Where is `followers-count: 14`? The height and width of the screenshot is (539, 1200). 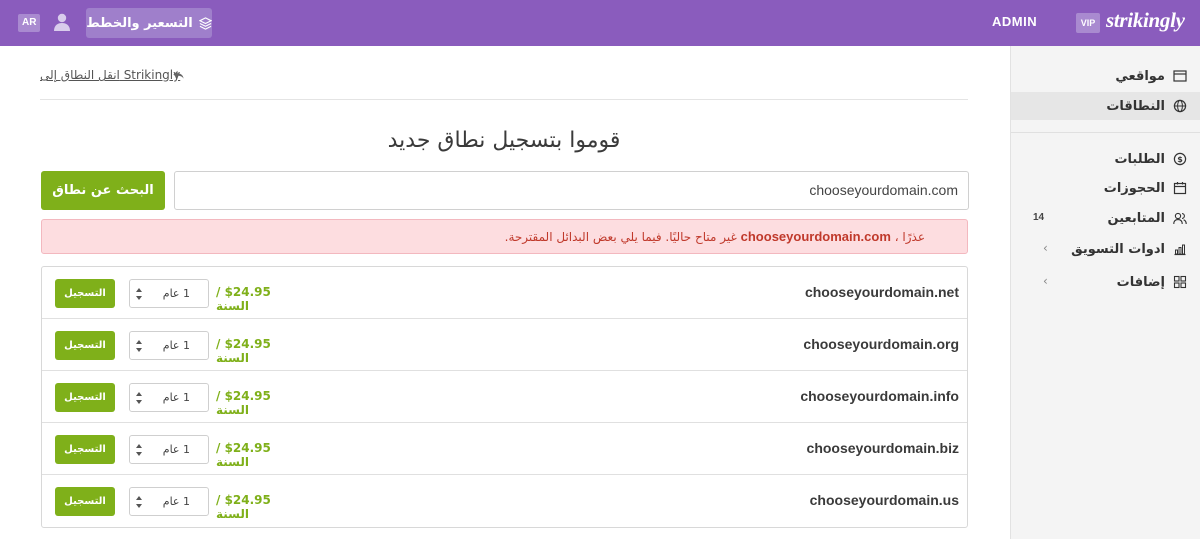
followers-count: 14 is located at coordinates (1039, 217).